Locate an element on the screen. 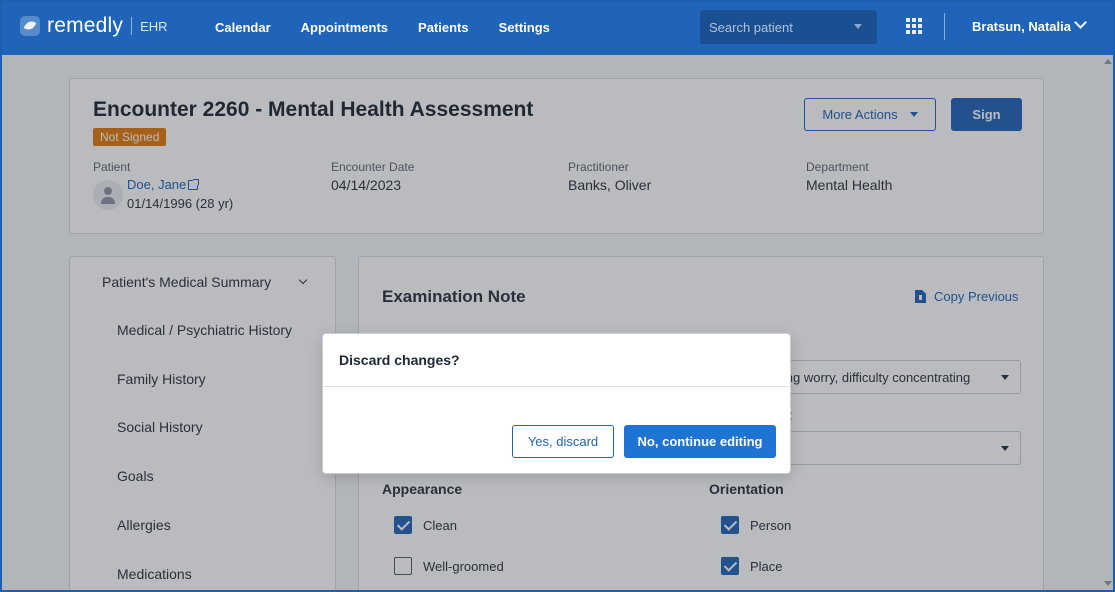  app-grid-icon is located at coordinates (914, 26).